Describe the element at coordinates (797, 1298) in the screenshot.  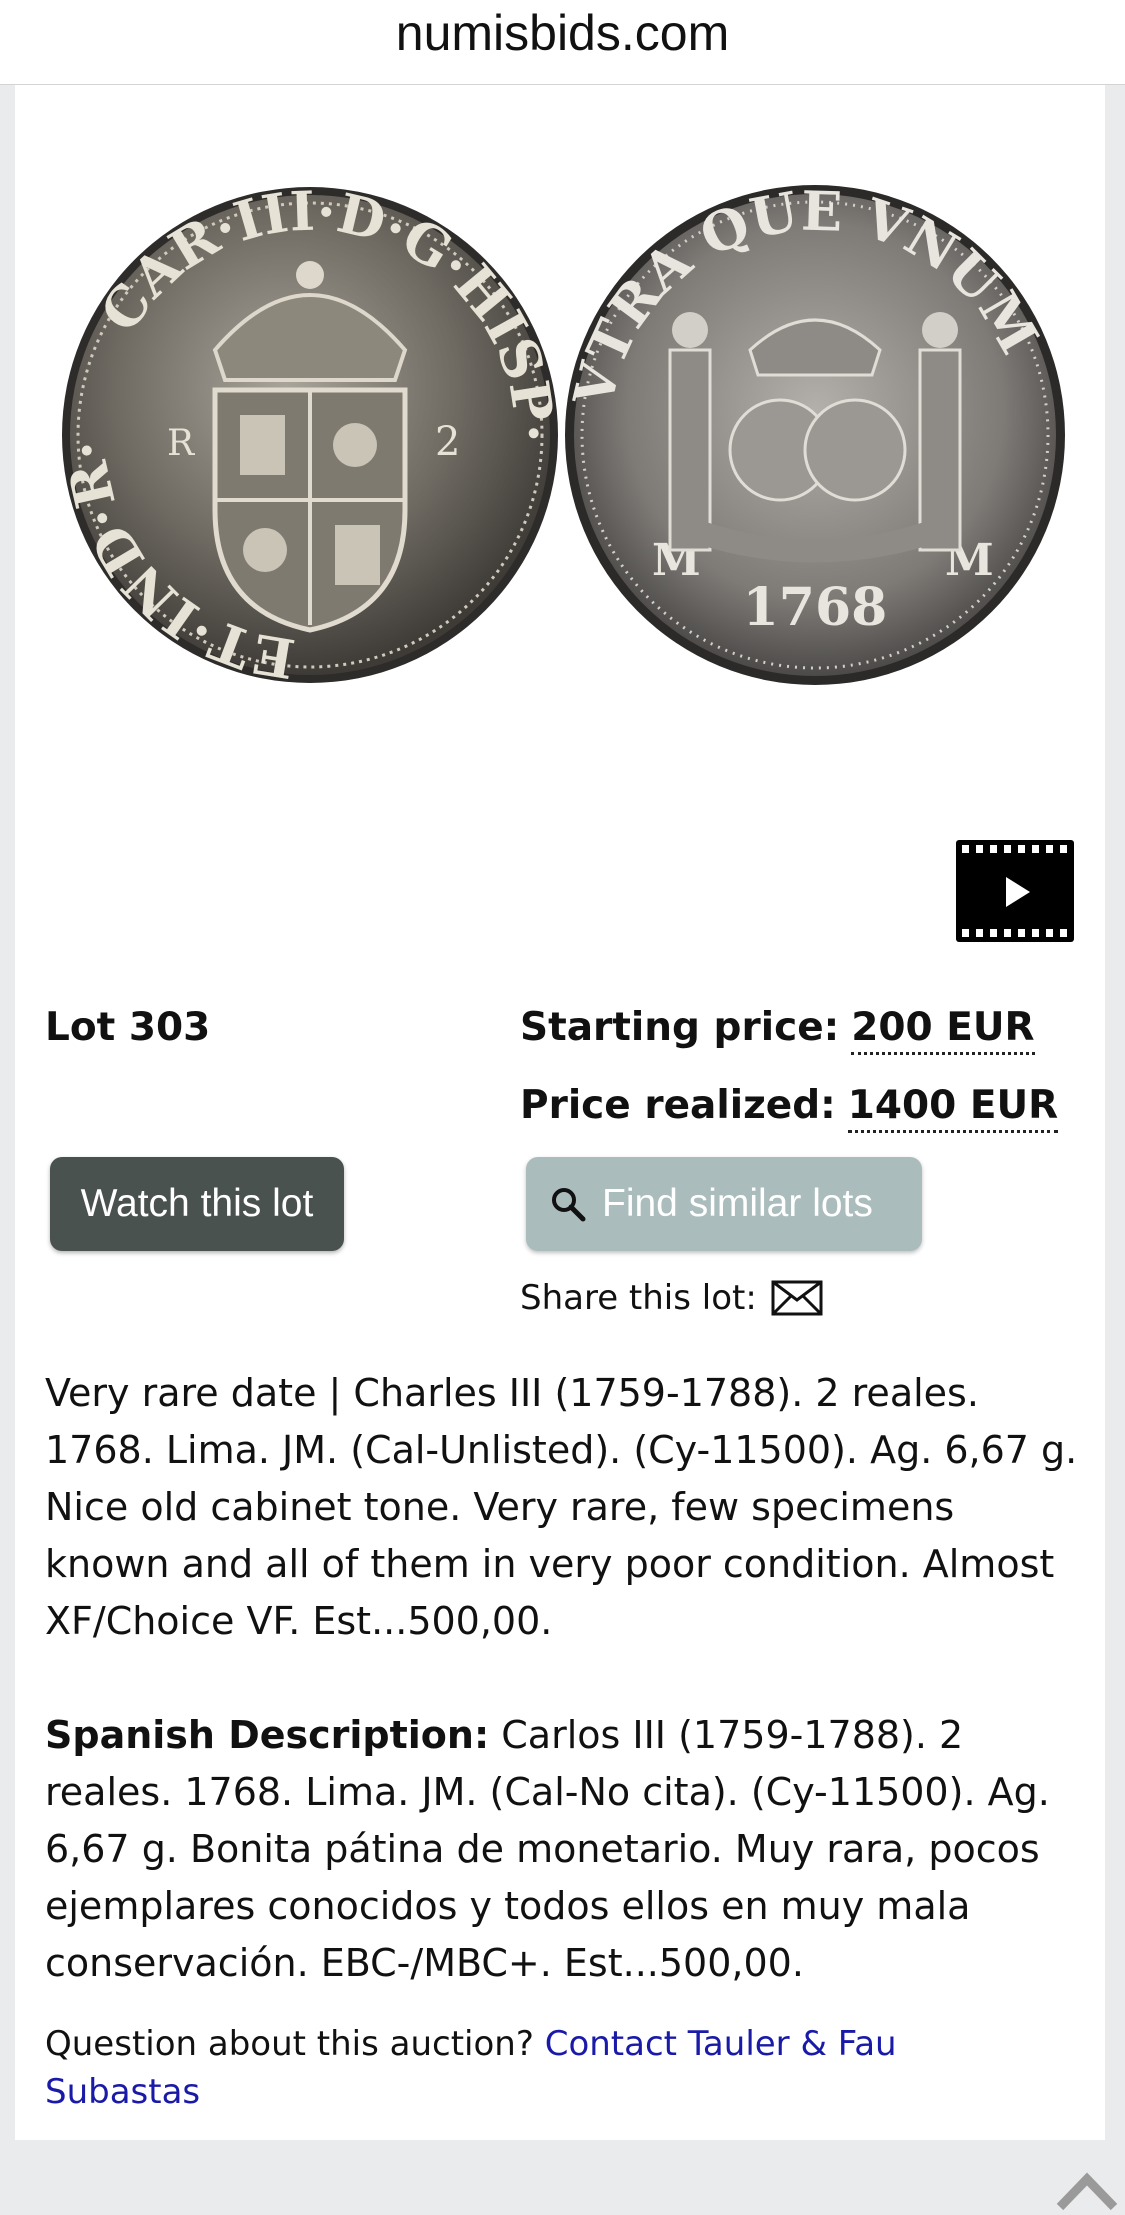
I see `mail-icon` at that location.